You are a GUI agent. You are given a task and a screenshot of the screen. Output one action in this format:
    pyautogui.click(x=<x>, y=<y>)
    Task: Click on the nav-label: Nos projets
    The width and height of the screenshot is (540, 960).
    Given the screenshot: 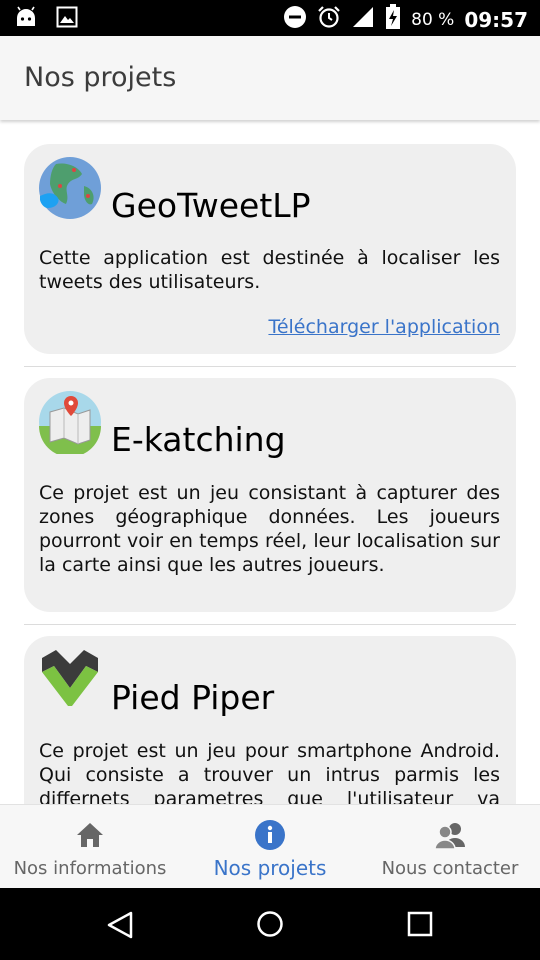 What is the action you would take?
    pyautogui.click(x=270, y=868)
    